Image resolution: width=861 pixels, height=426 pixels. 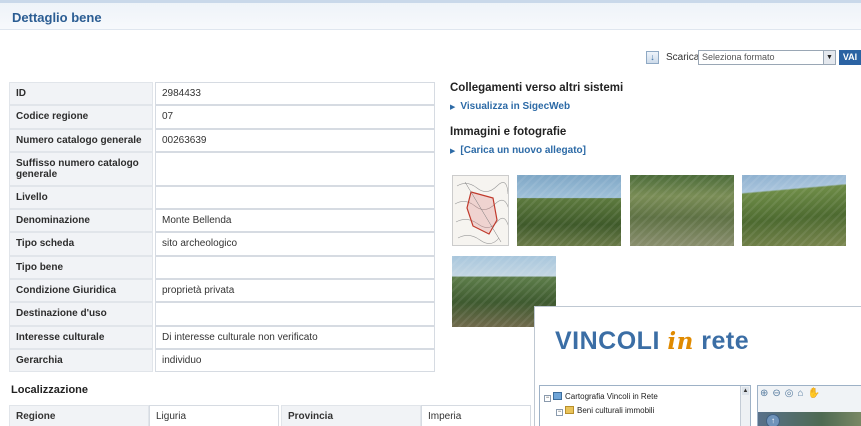 I want to click on logo-part: in, so click(x=680, y=341).